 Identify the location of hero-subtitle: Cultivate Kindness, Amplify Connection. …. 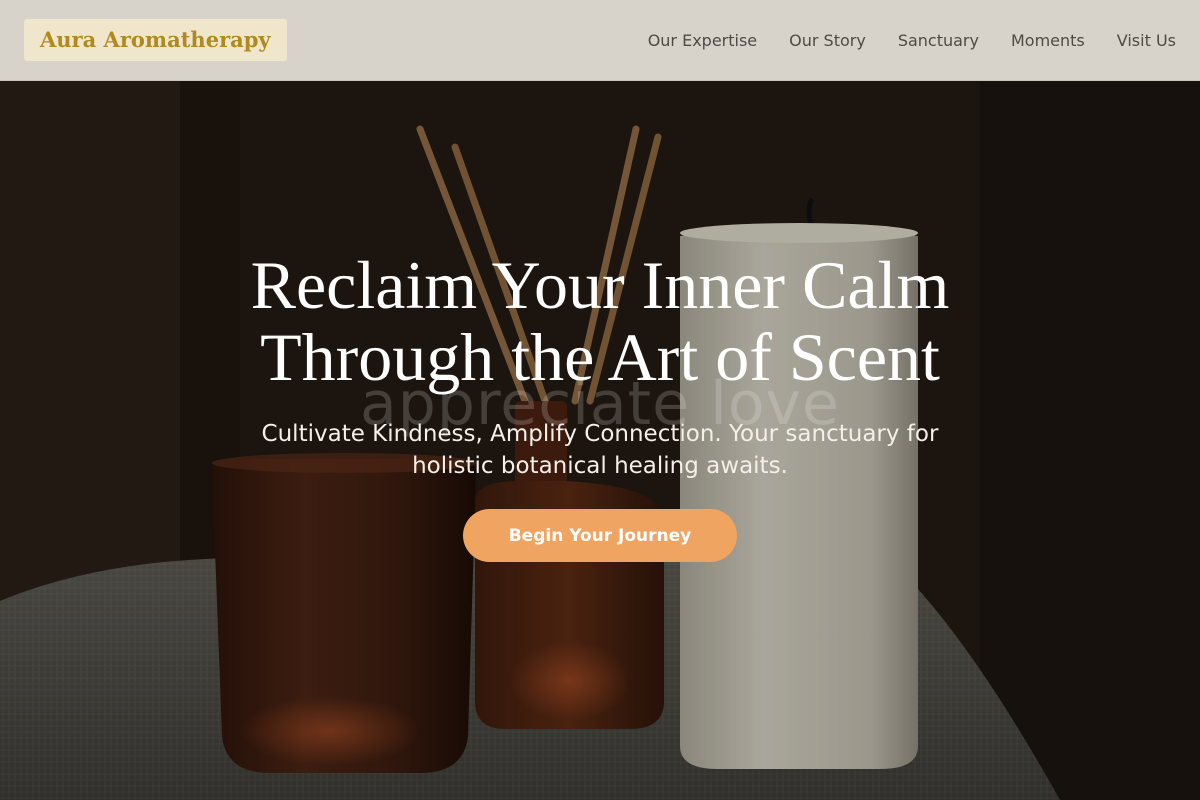
(600, 450).